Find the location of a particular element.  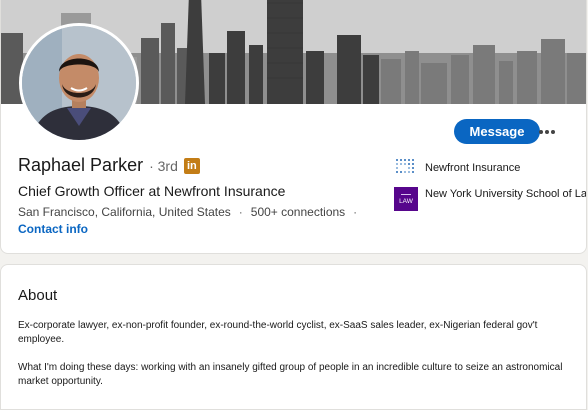

more-options-button is located at coordinates (547, 131).